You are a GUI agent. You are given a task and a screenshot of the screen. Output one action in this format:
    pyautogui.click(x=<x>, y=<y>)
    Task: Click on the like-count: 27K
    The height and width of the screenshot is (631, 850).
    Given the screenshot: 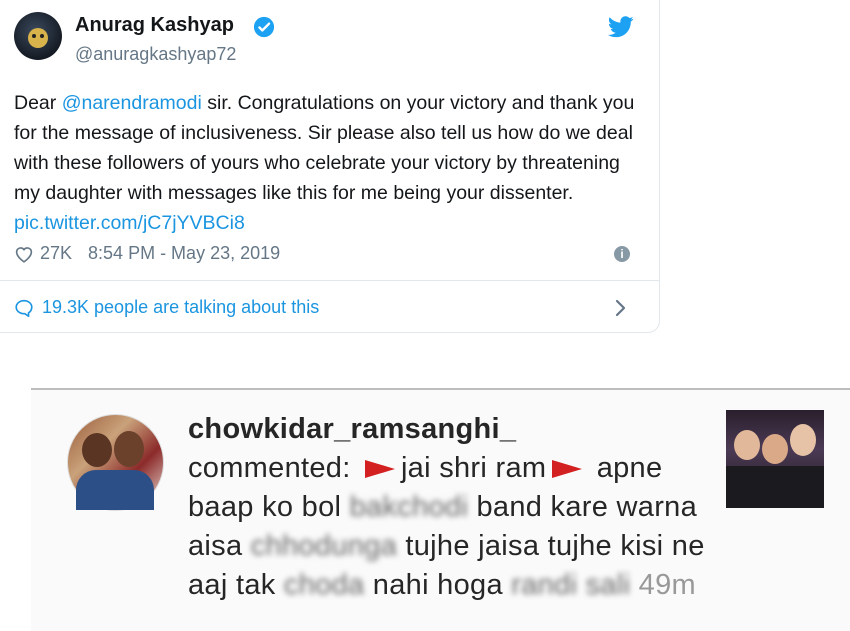 What is the action you would take?
    pyautogui.click(x=56, y=253)
    